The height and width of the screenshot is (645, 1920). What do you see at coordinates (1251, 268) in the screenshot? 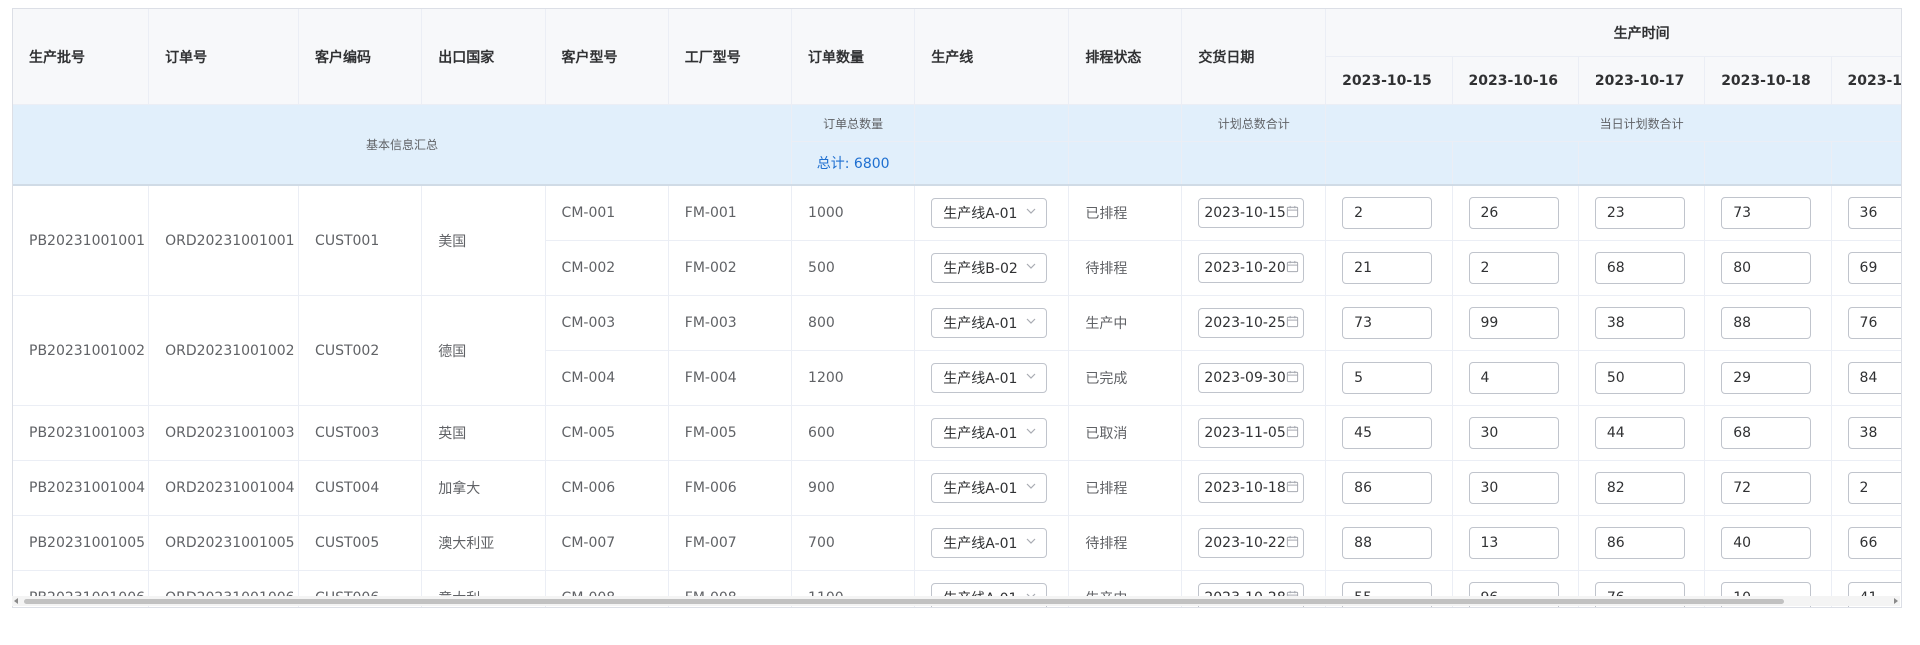
I see `delivery-date-picker: 2023-10-20` at bounding box center [1251, 268].